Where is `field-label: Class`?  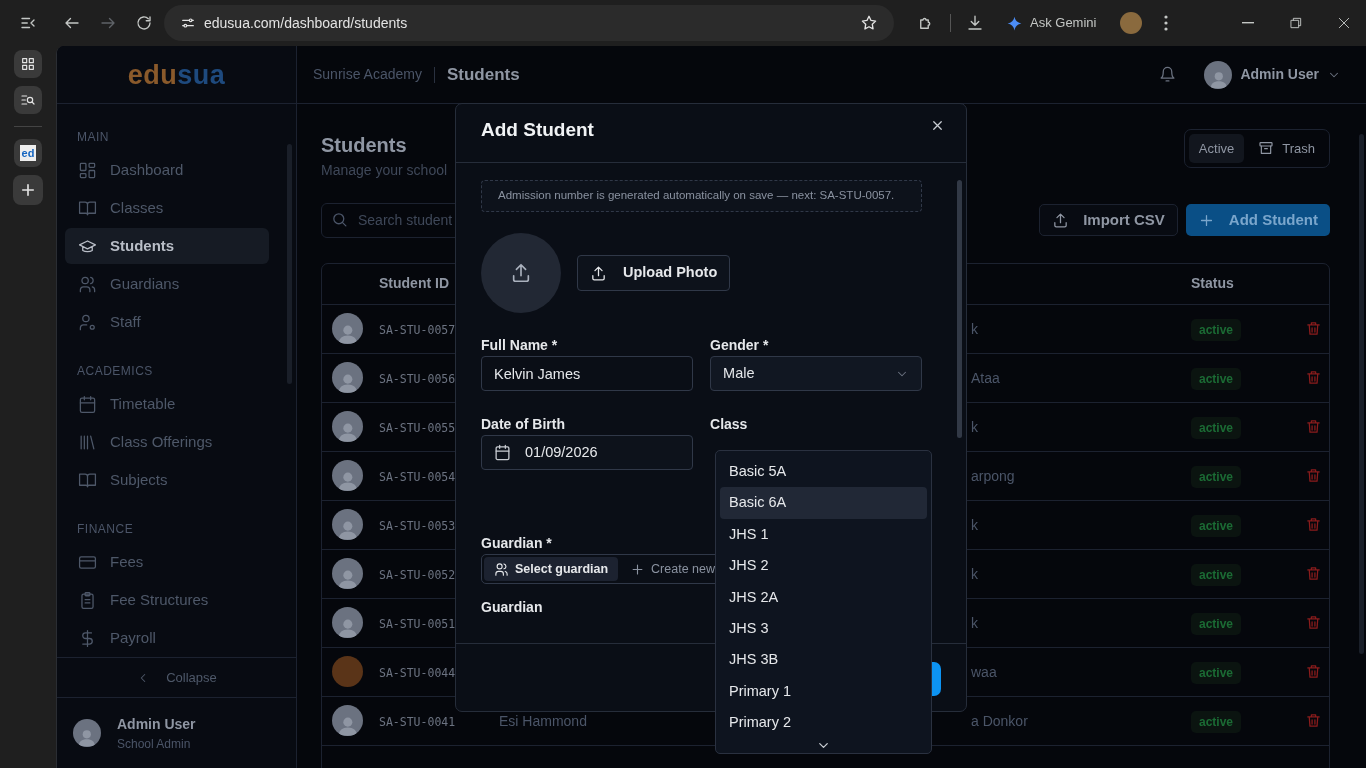
field-label: Class is located at coordinates (729, 424).